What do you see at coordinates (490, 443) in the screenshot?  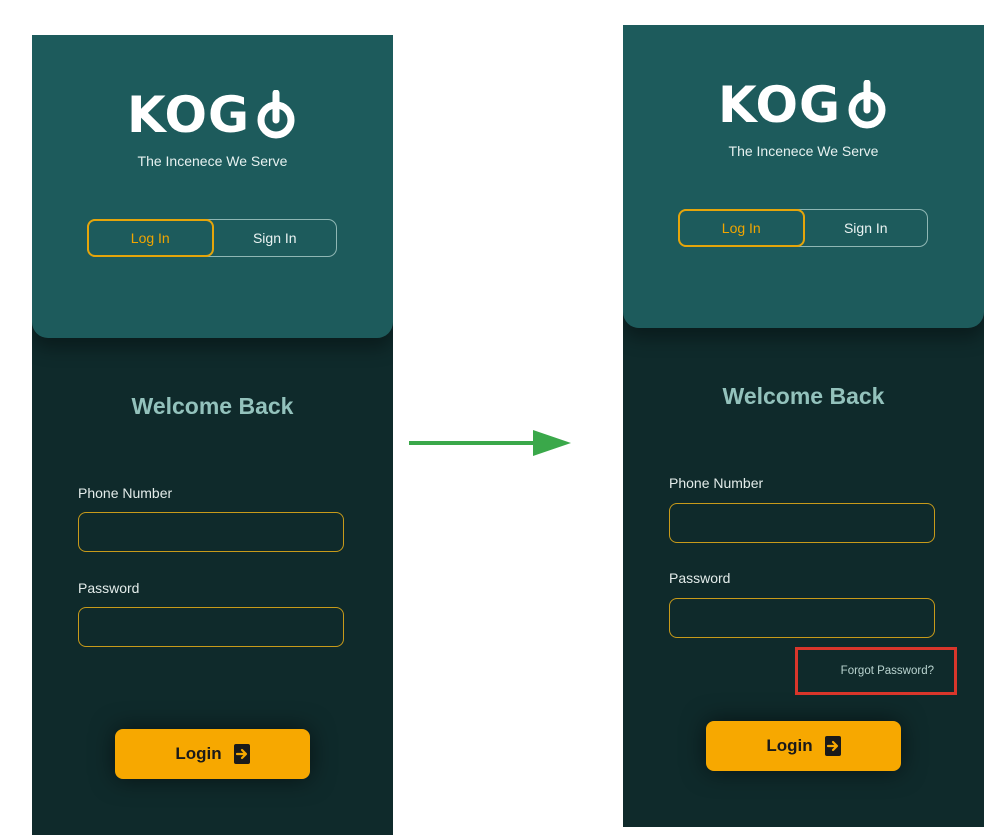 I see `right-arrow-icon` at bounding box center [490, 443].